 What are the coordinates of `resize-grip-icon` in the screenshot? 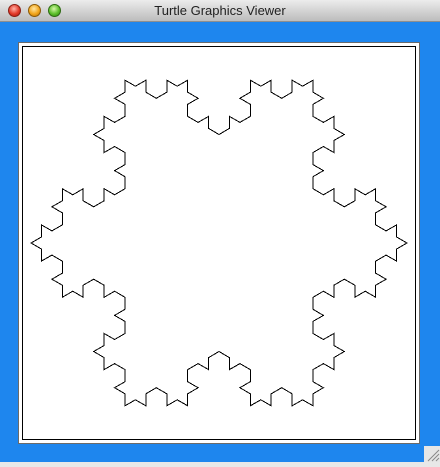 It's located at (433, 455).